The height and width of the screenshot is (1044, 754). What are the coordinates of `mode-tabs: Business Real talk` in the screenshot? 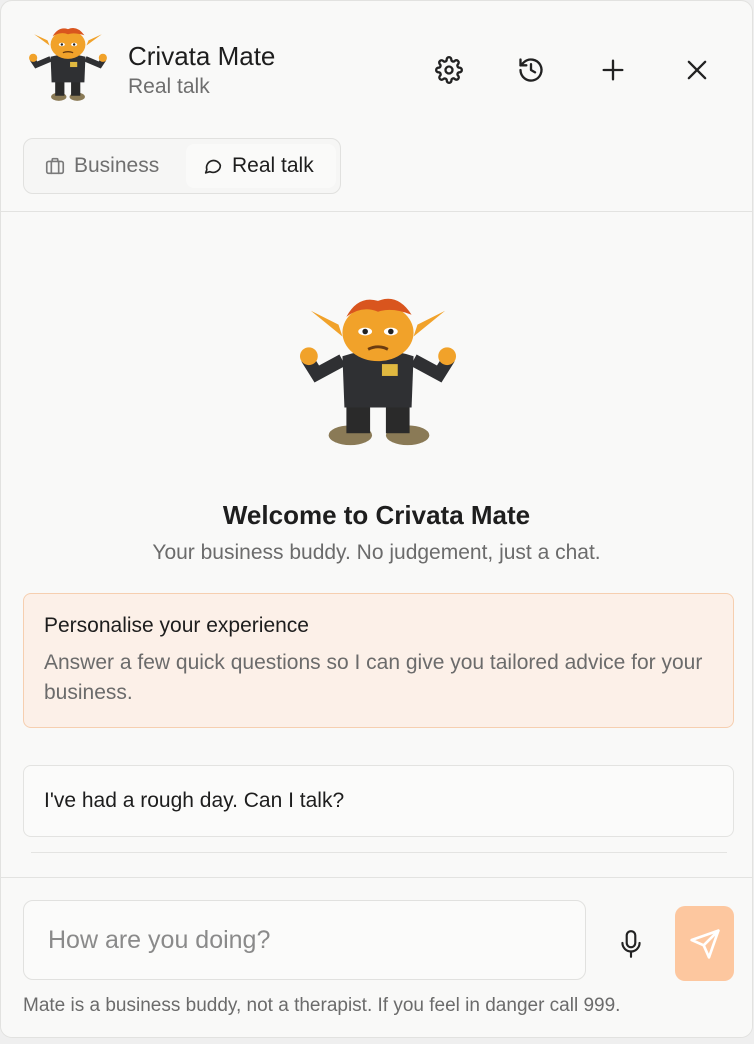 It's located at (182, 166).